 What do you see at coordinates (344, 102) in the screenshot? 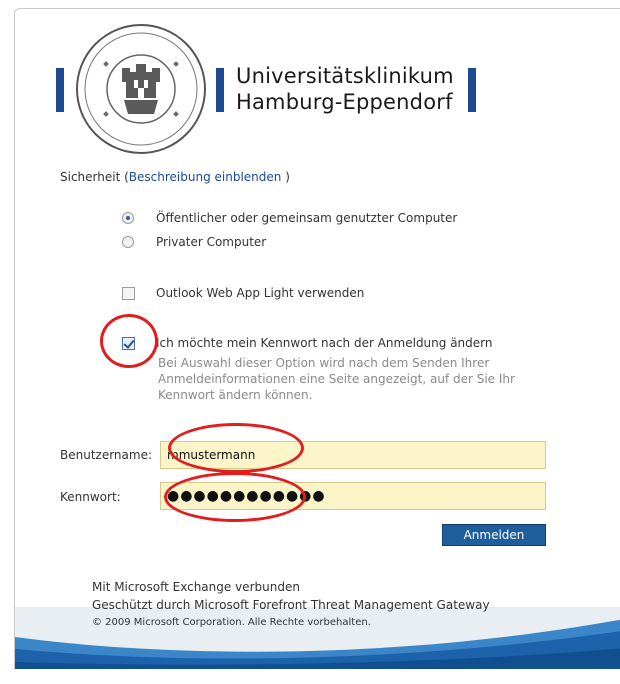
I see `brand-name-line2: Hamburg-Eppendorf` at bounding box center [344, 102].